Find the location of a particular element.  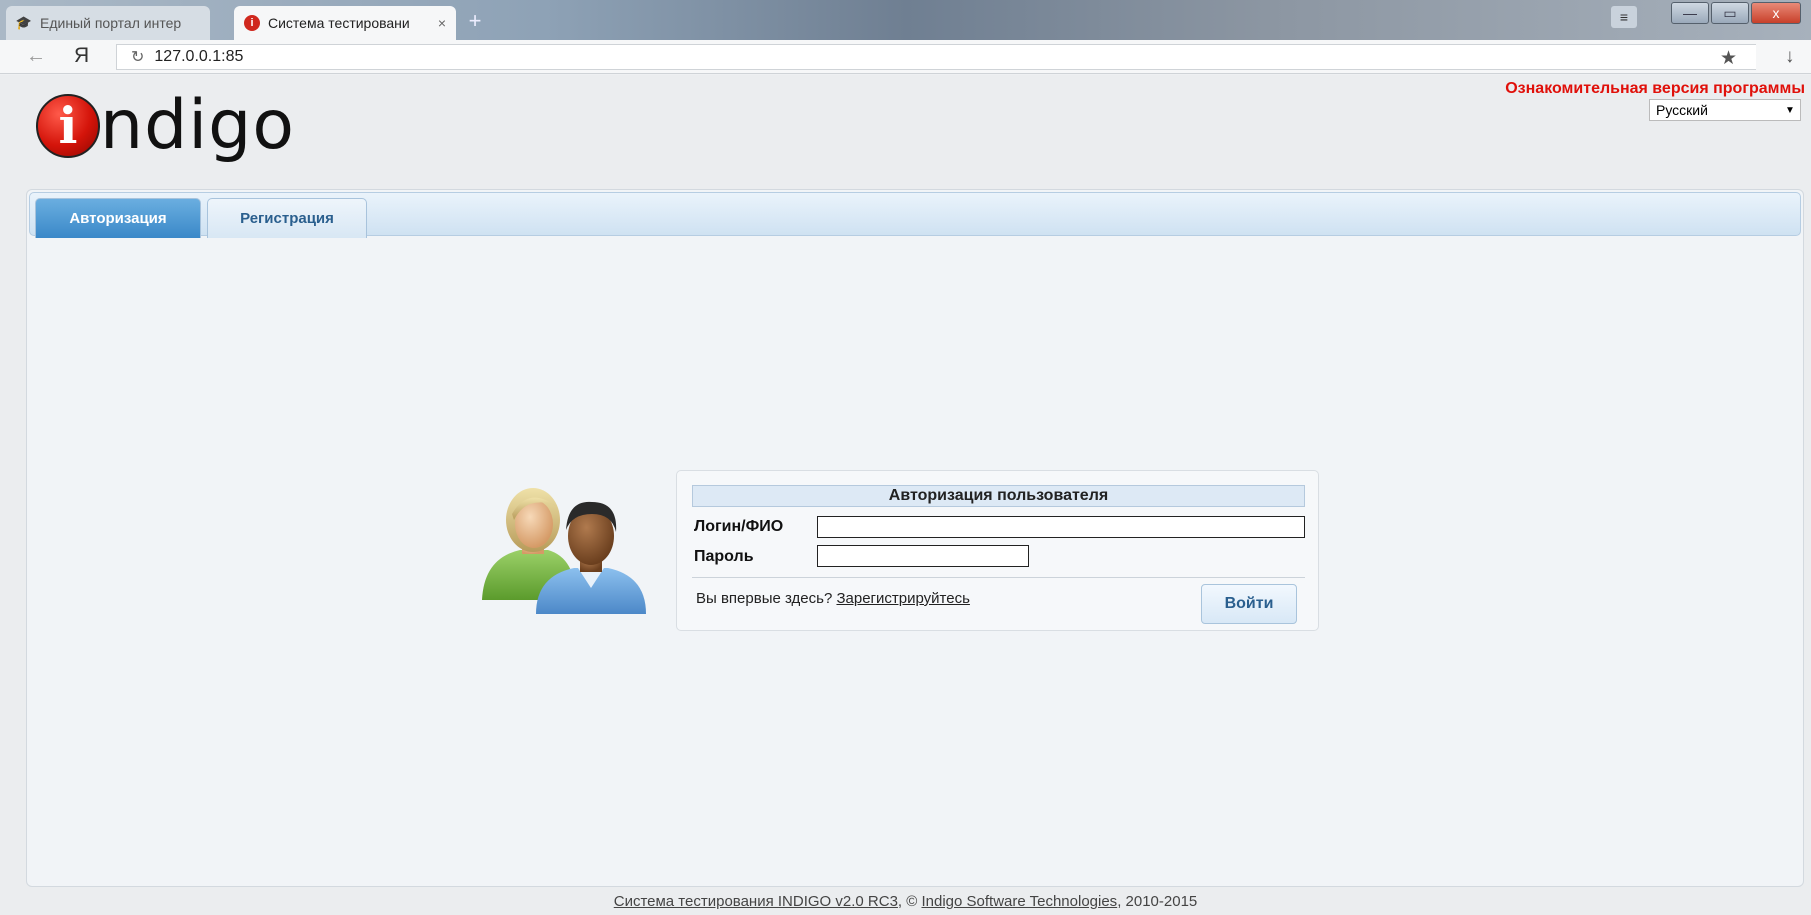

logo-text: ndigo is located at coordinates (197, 125).